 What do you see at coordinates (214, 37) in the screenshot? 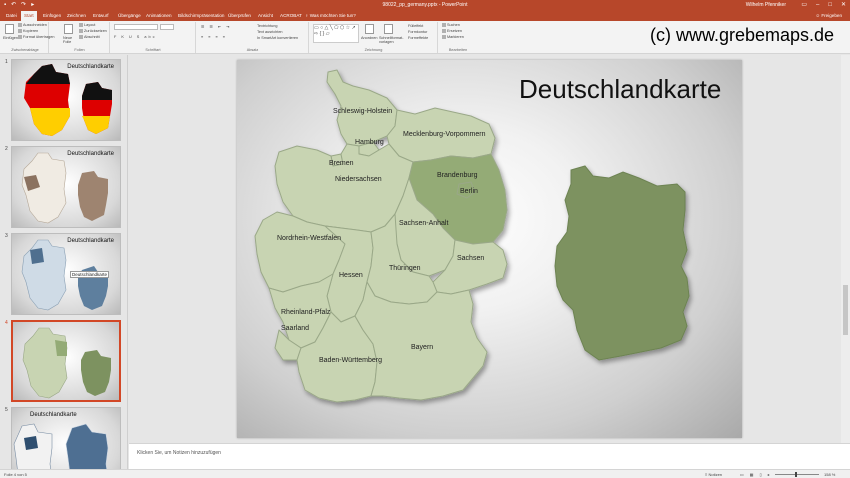
I see `alignment-buttons: ≡ ≡ ≡ ≡` at bounding box center [214, 37].